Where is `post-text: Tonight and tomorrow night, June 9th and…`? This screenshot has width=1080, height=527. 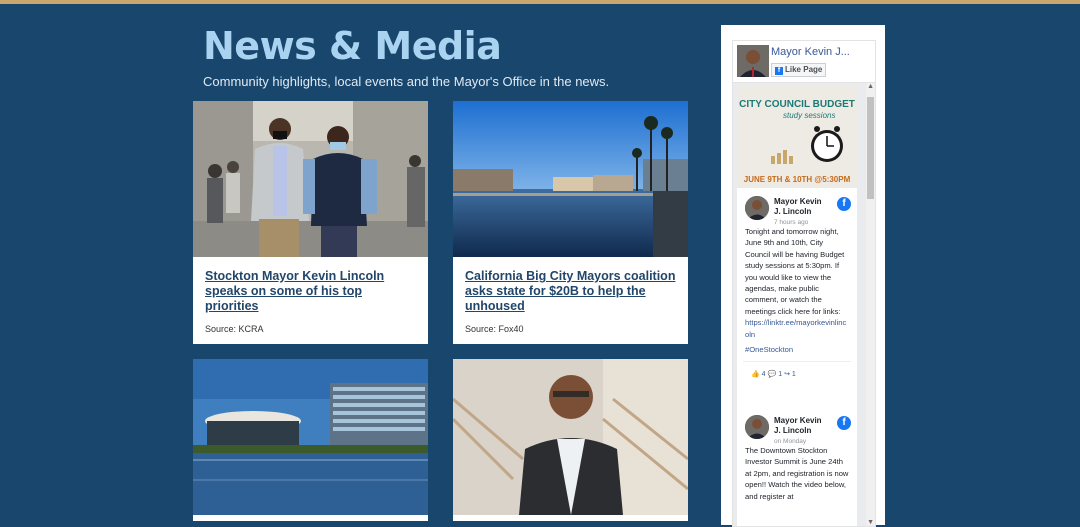 post-text: Tonight and tomorrow night, June 9th and… is located at coordinates (795, 271).